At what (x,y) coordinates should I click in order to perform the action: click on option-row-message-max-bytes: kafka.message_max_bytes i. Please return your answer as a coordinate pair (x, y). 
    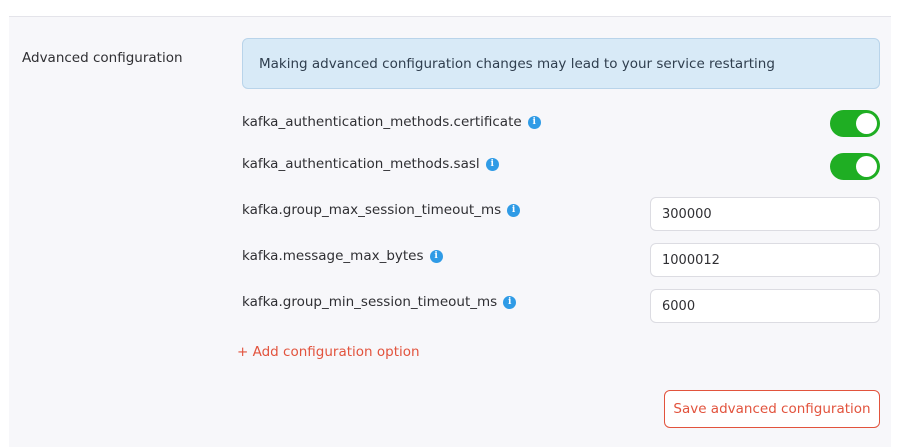
    Looking at the image, I should click on (342, 256).